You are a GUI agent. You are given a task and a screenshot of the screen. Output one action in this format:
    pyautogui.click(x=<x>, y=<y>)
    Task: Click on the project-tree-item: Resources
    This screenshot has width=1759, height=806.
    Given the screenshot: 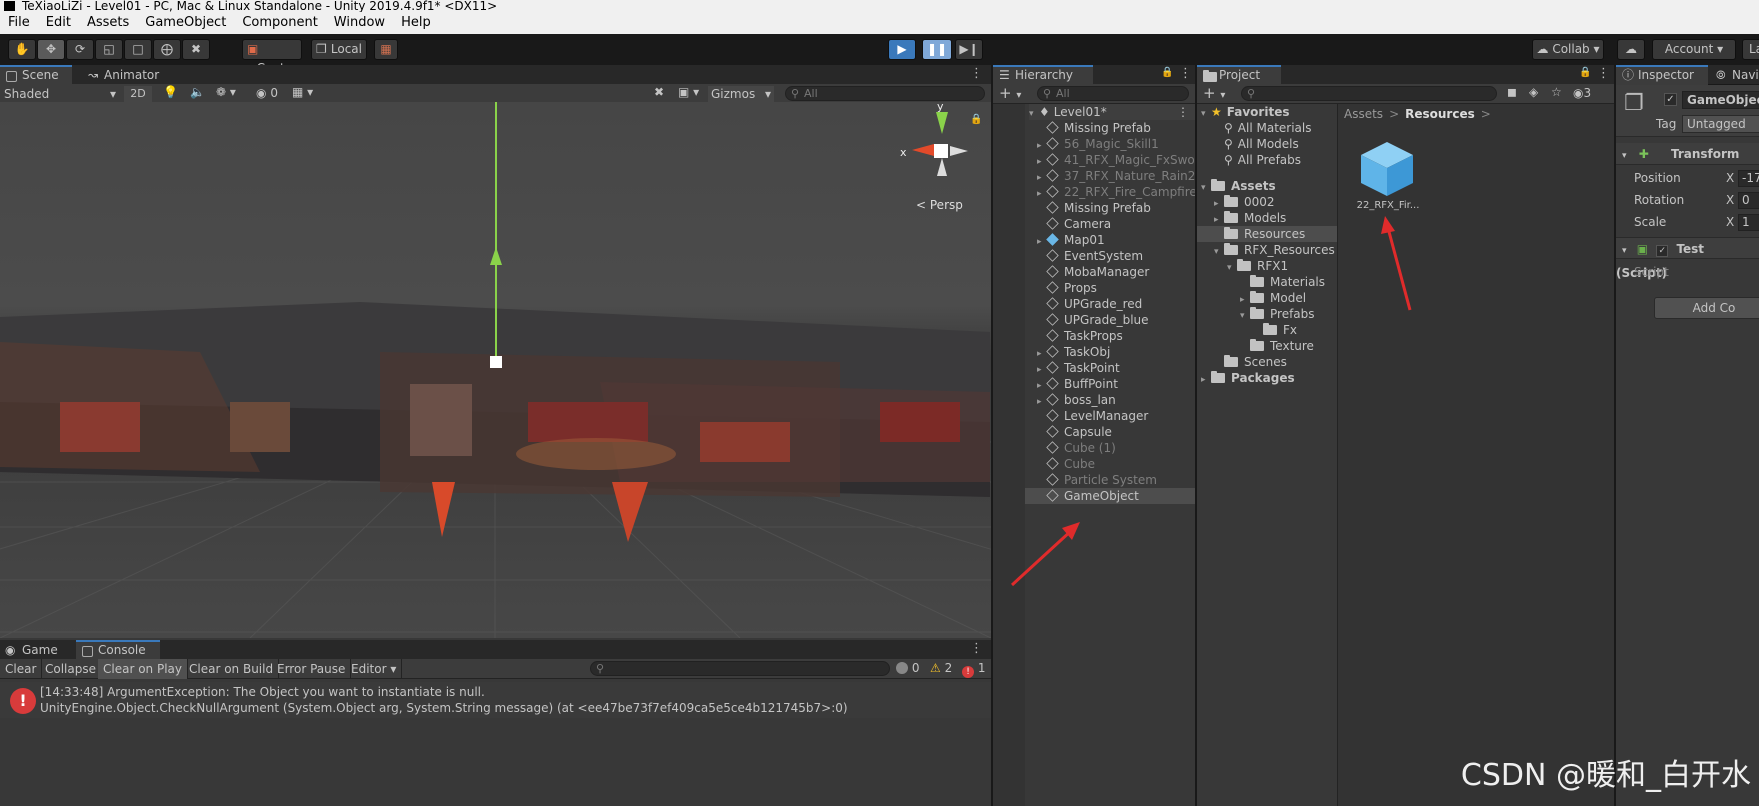 What is the action you would take?
    pyautogui.click(x=1267, y=234)
    